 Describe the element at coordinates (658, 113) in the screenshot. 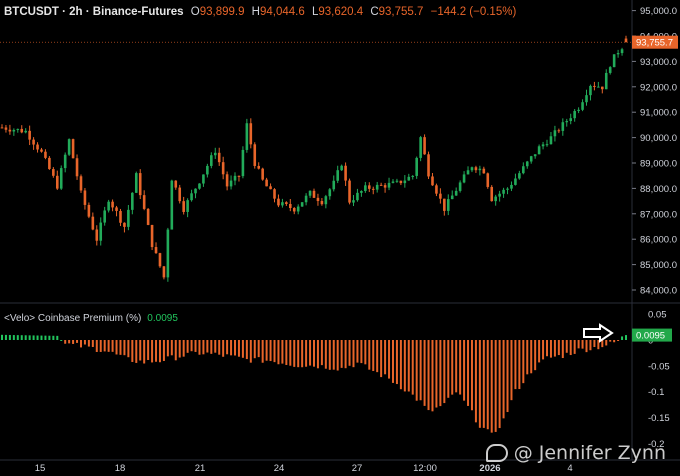

I see `price-tick-label: 91,000.0` at that location.